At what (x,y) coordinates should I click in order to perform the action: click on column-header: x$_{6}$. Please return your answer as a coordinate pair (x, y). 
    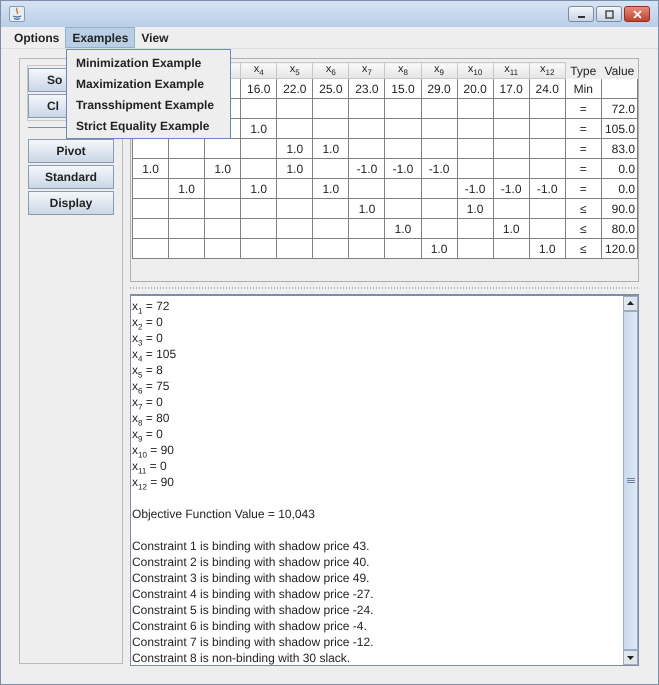
    Looking at the image, I should click on (331, 69).